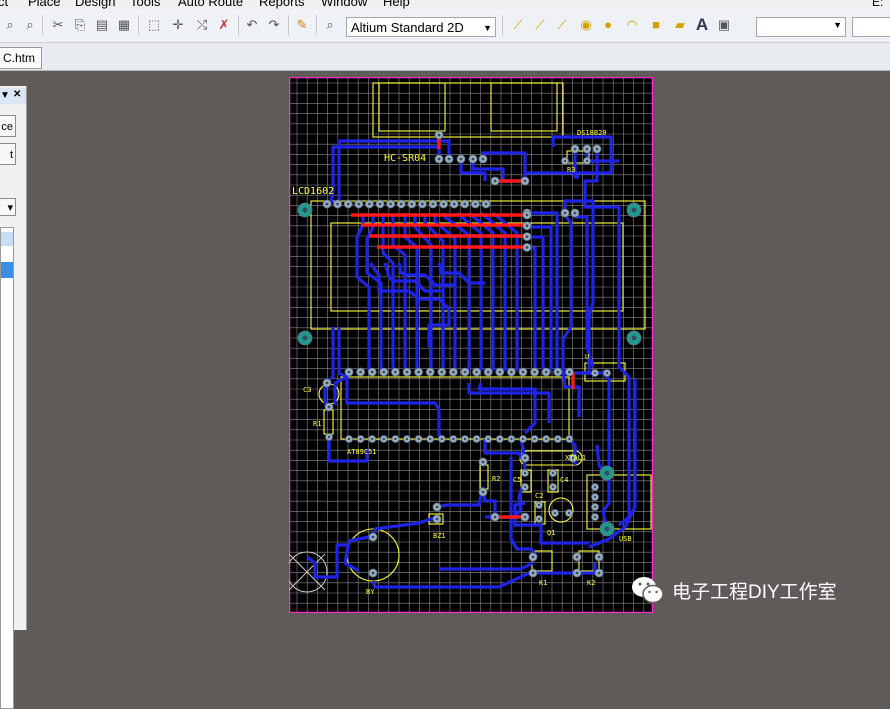 Image resolution: width=890 pixels, height=709 pixels. Describe the element at coordinates (543, 583) in the screenshot. I see `label-k1: K1` at that location.